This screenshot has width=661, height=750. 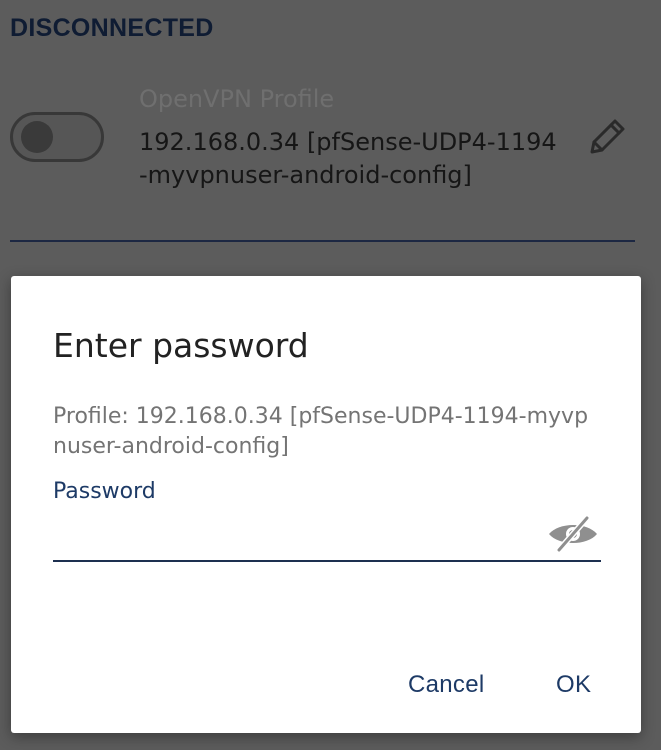 What do you see at coordinates (573, 534) in the screenshot?
I see `eye-off-icon` at bounding box center [573, 534].